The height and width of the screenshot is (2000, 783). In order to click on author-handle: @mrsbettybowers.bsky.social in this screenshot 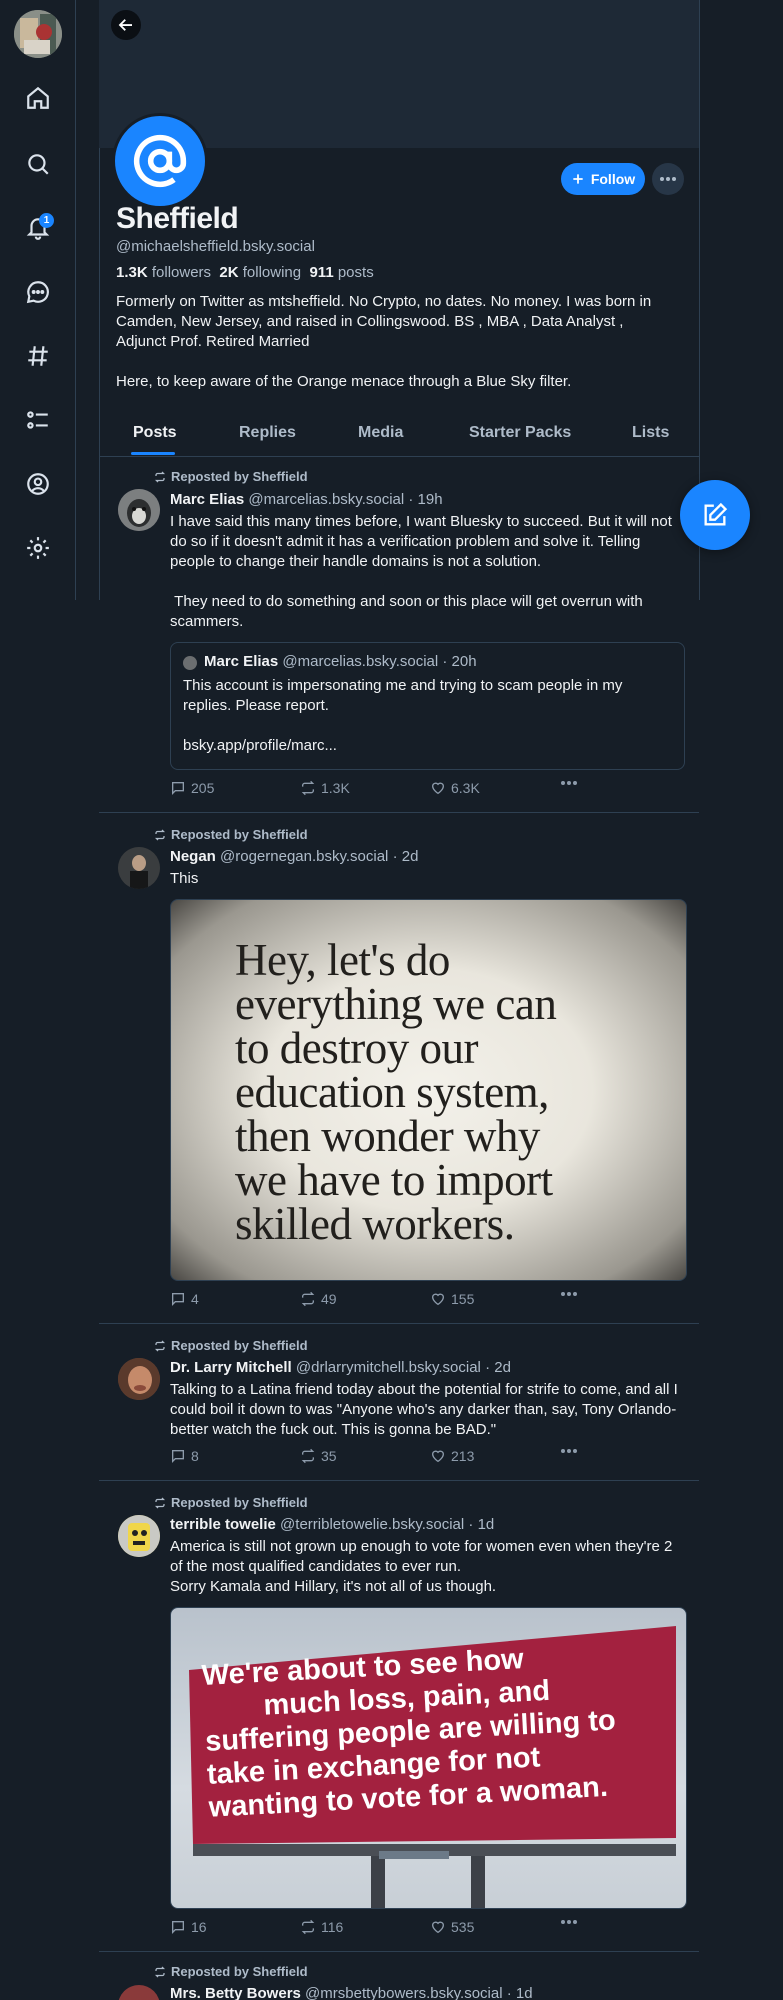, I will do `click(404, 1992)`.